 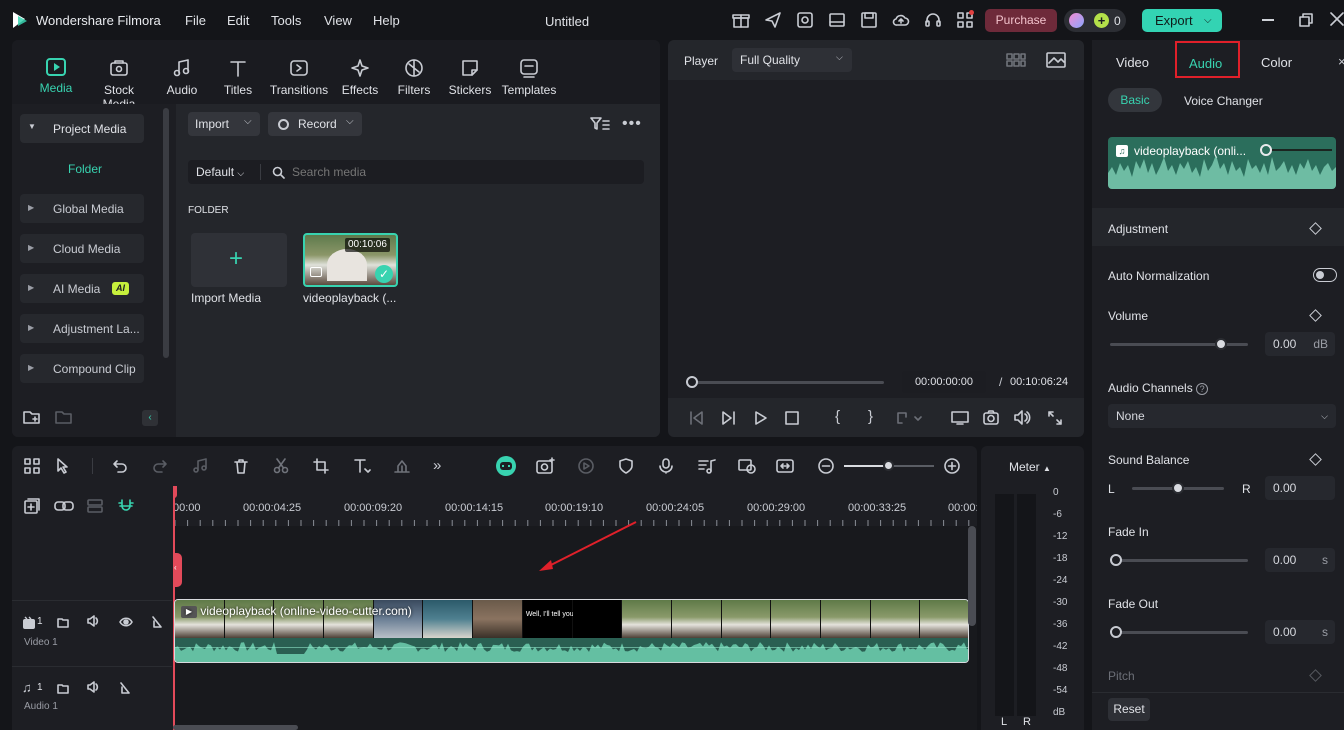 What do you see at coordinates (82, 128) in the screenshot?
I see `sidebar-item-project-media: ▼ Project Media` at bounding box center [82, 128].